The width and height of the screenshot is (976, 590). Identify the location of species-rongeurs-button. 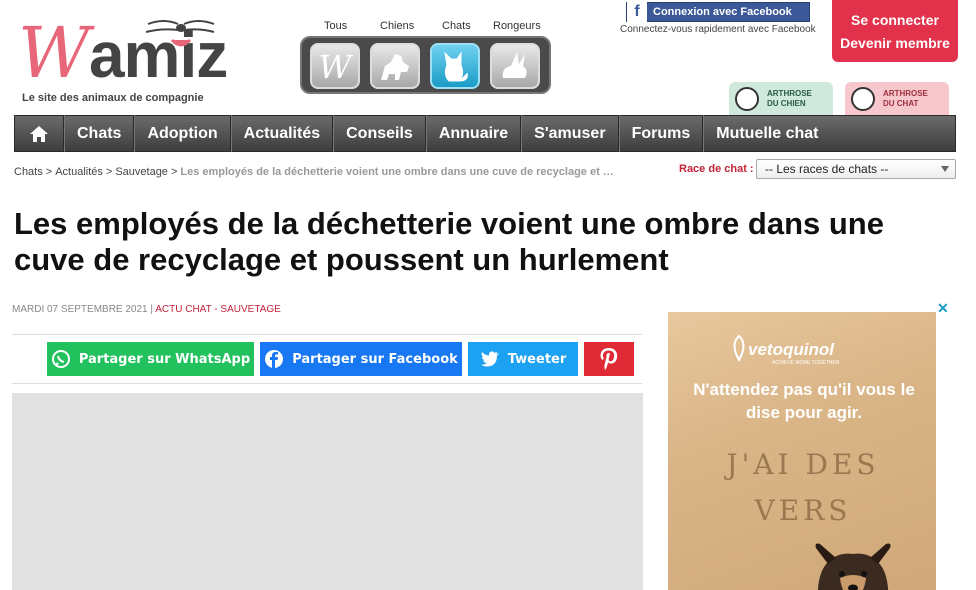
(515, 66).